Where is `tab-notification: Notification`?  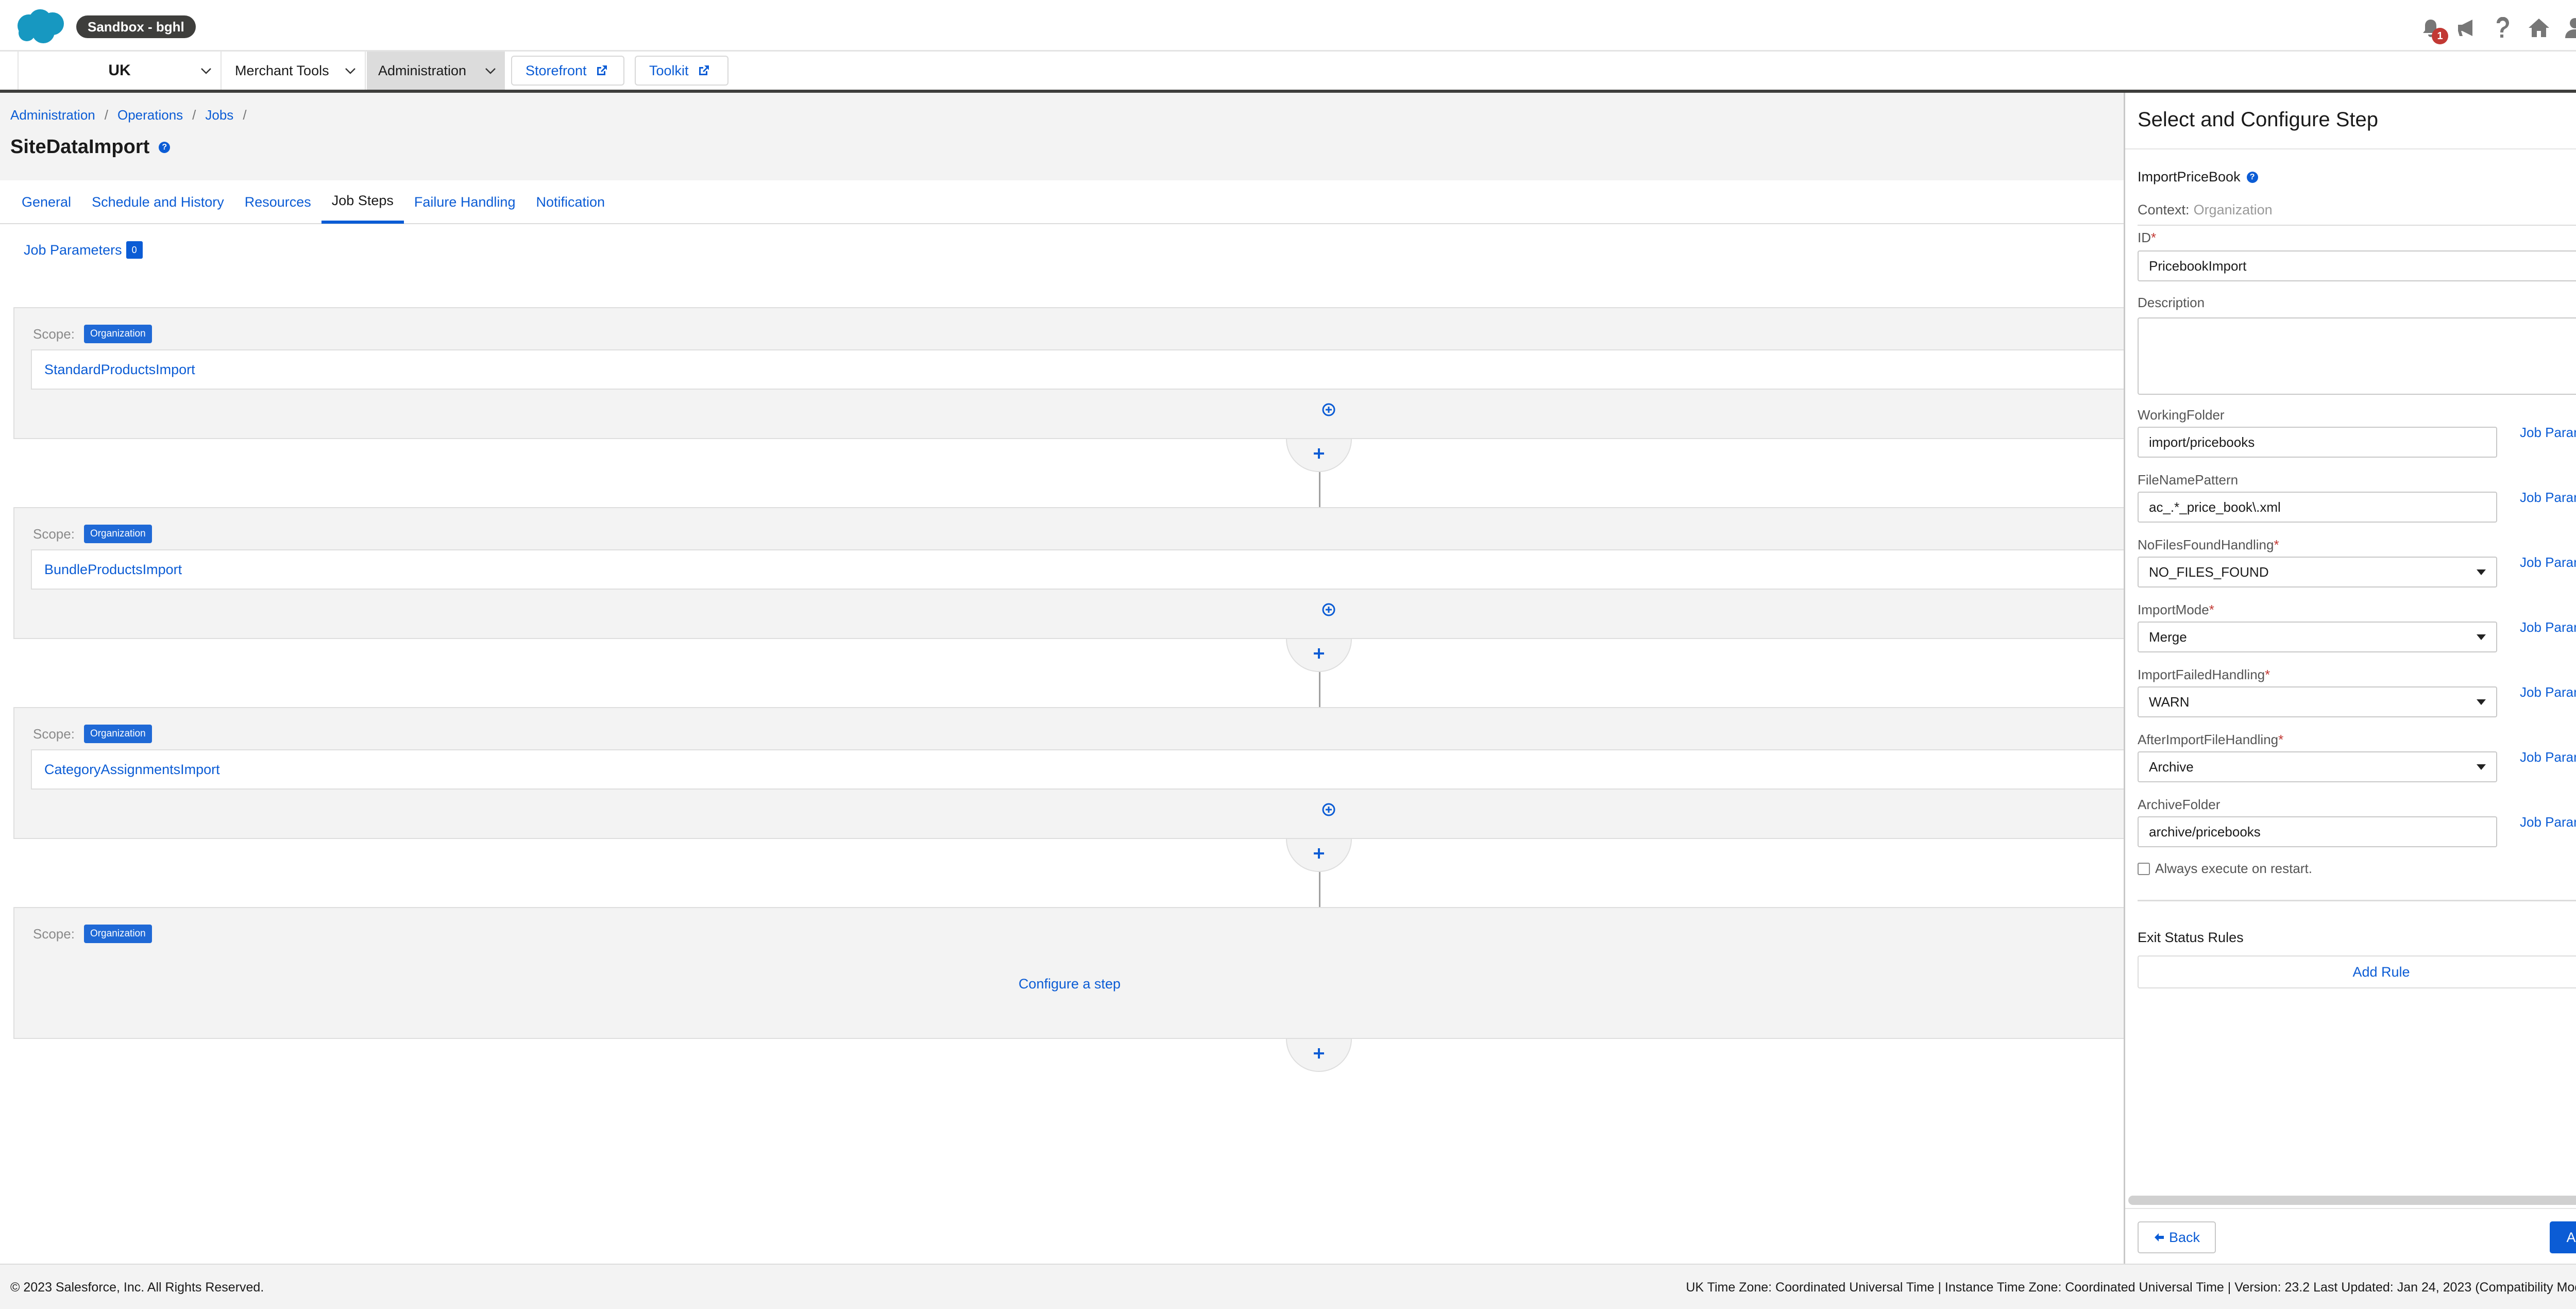 tab-notification: Notification is located at coordinates (570, 202).